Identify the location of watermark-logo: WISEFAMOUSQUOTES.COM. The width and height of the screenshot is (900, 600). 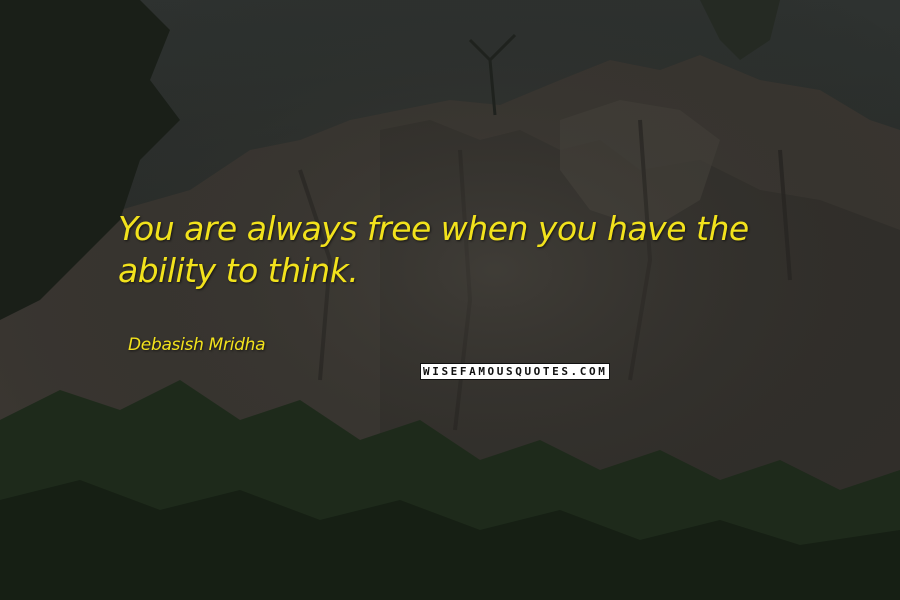
(515, 371).